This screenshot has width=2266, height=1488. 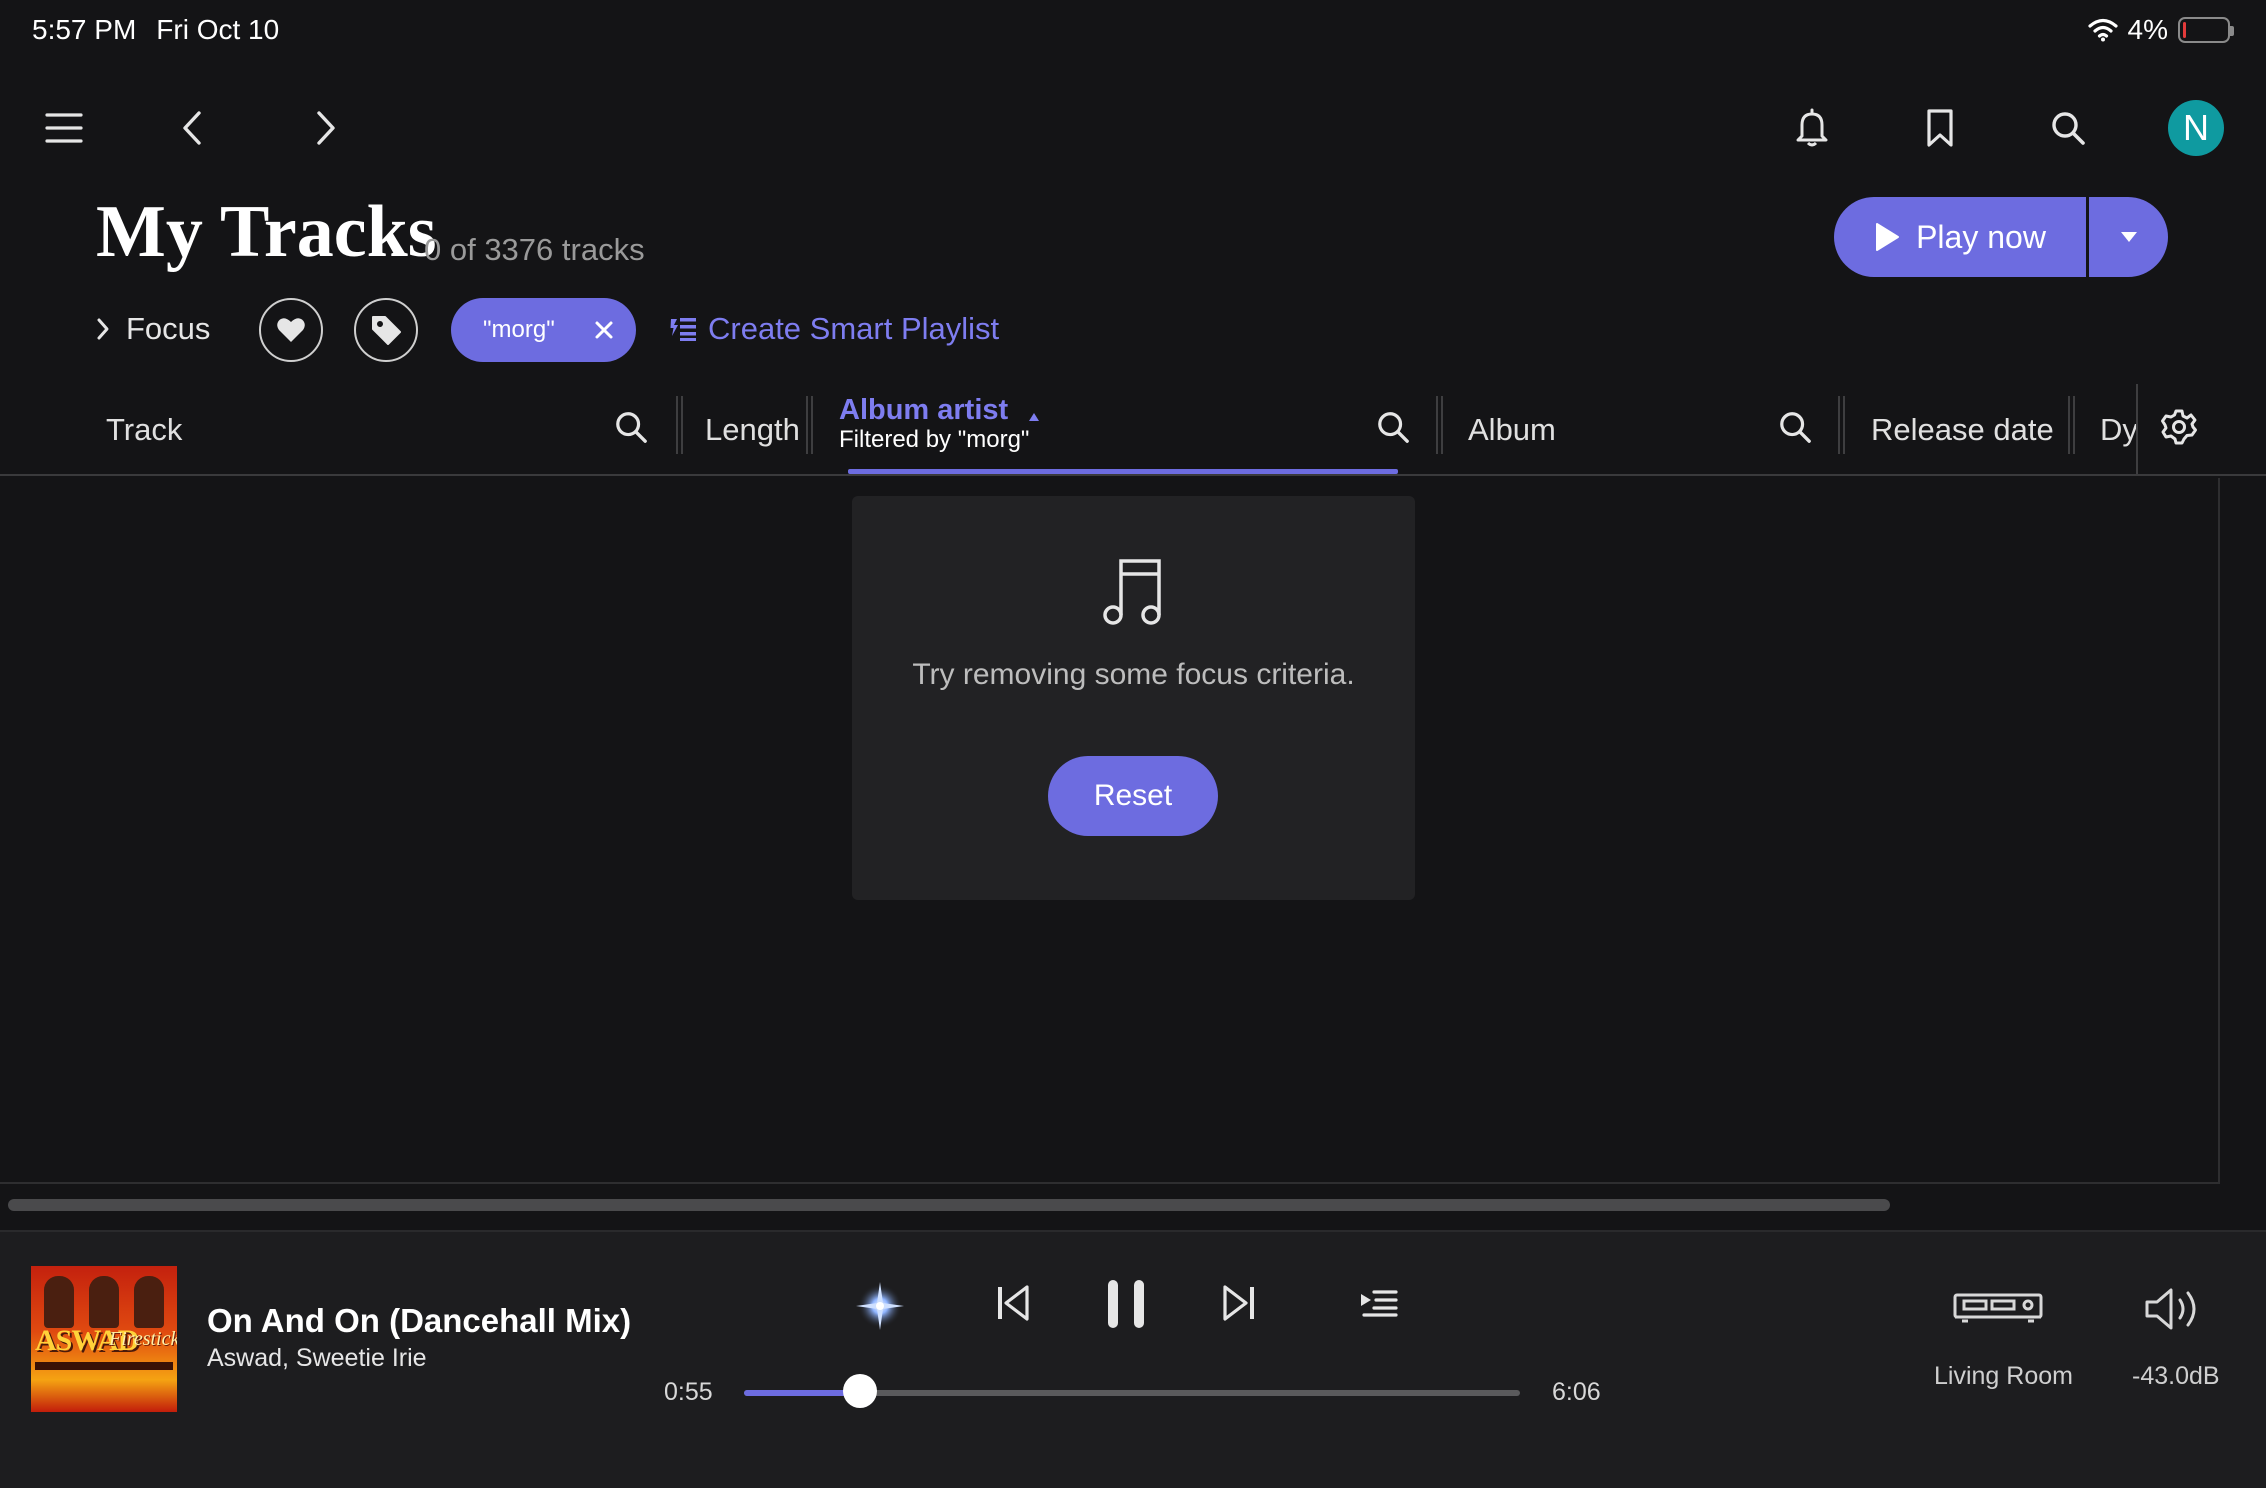 What do you see at coordinates (1239, 1303) in the screenshot?
I see `skip-next-icon` at bounding box center [1239, 1303].